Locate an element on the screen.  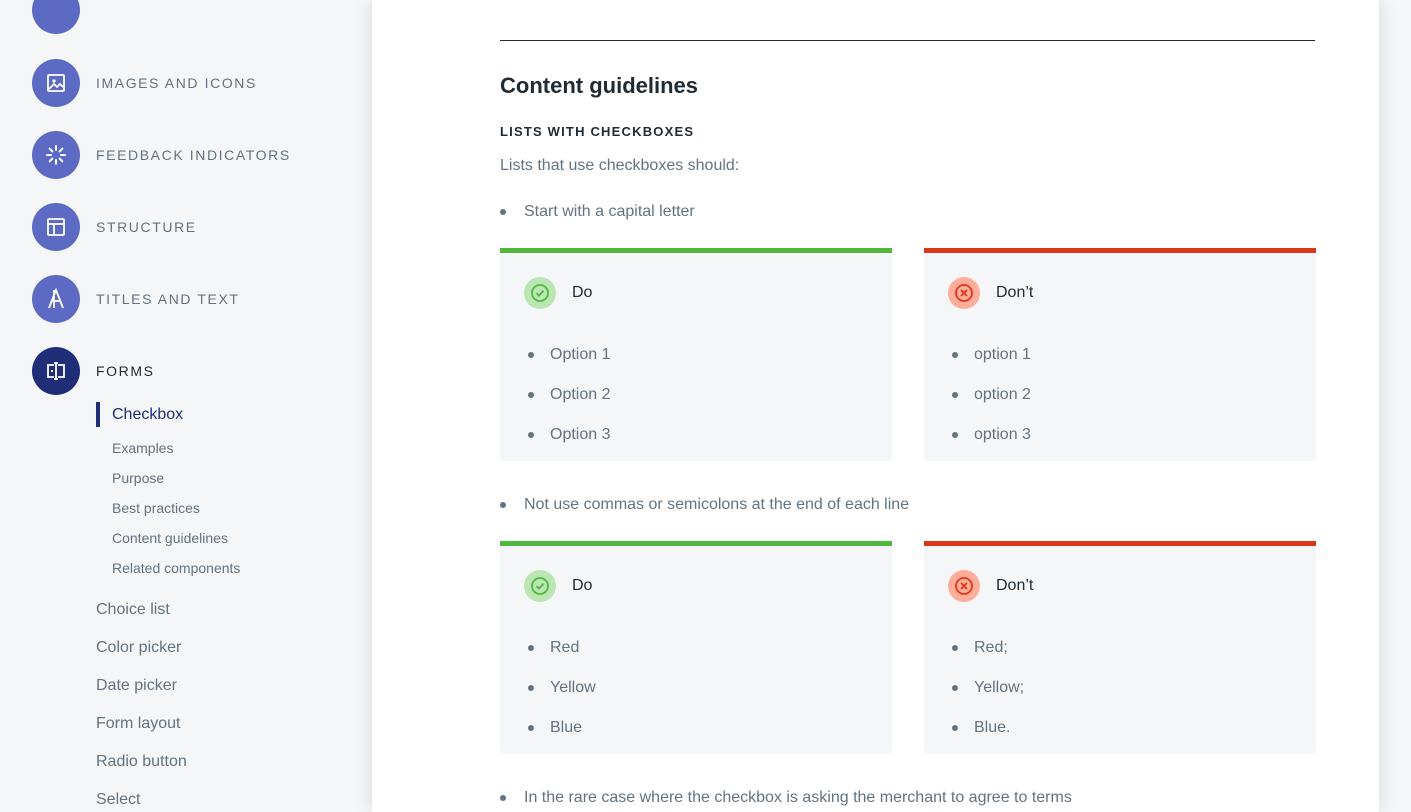
sidebar-subitem-content-guidelines: Content guidelines is located at coordinates (170, 538).